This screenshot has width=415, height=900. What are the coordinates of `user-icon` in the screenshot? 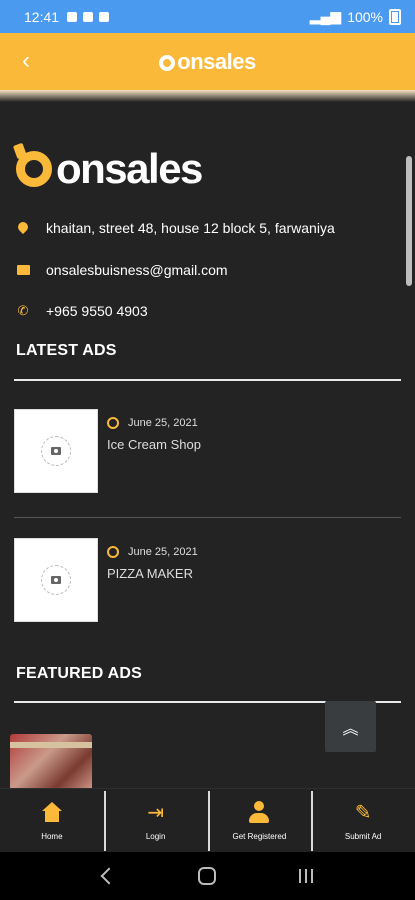 It's located at (259, 812).